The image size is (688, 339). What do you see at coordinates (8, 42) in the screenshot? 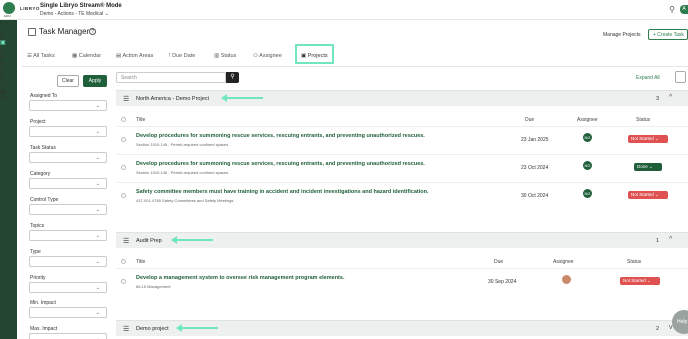
I see `tasks-icon: ▣` at bounding box center [8, 42].